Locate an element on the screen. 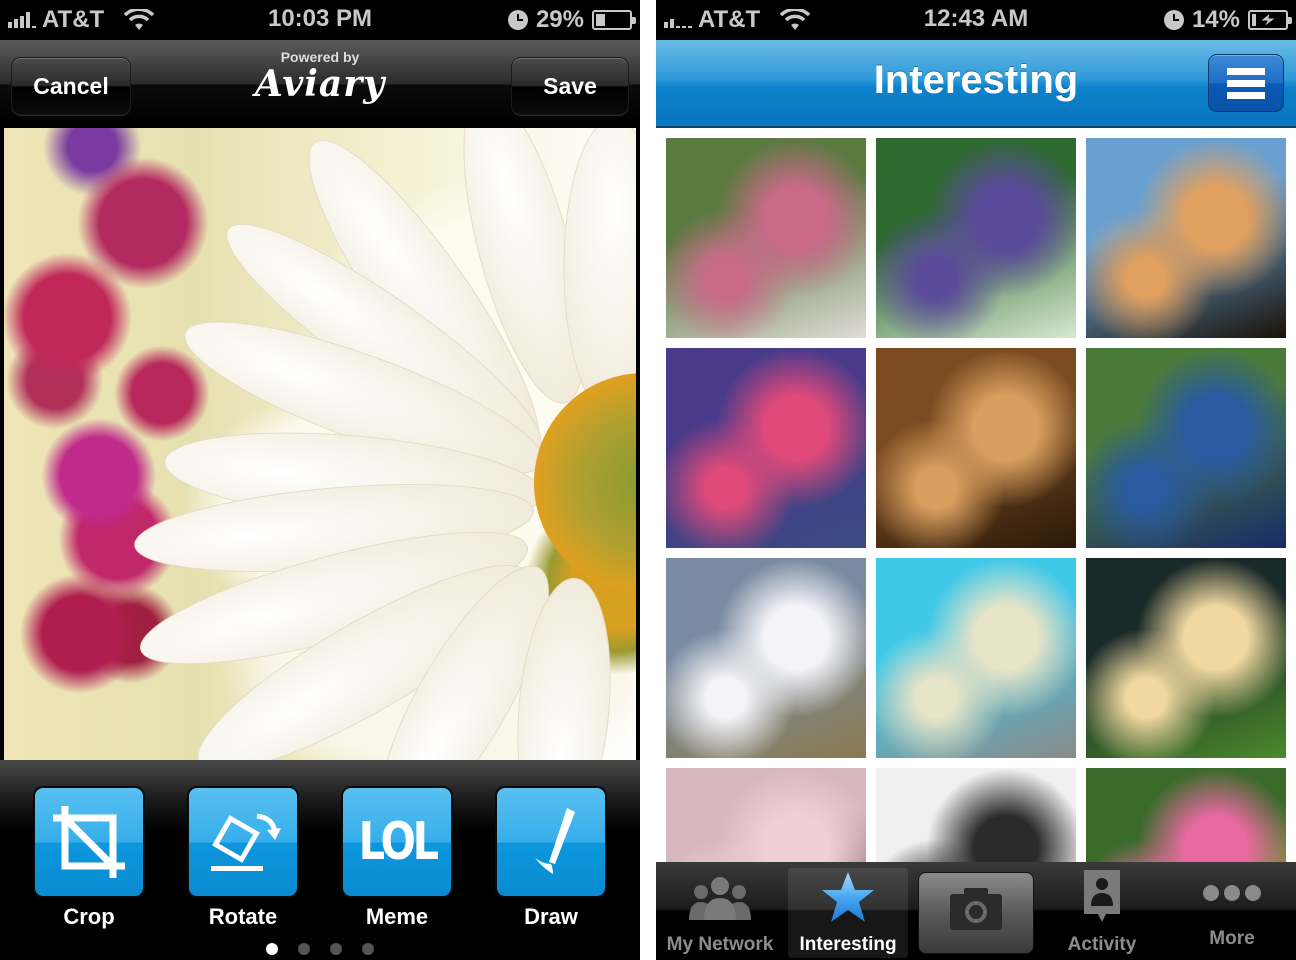 The width and height of the screenshot is (1296, 960). page-title: Interesting is located at coordinates (976, 80).